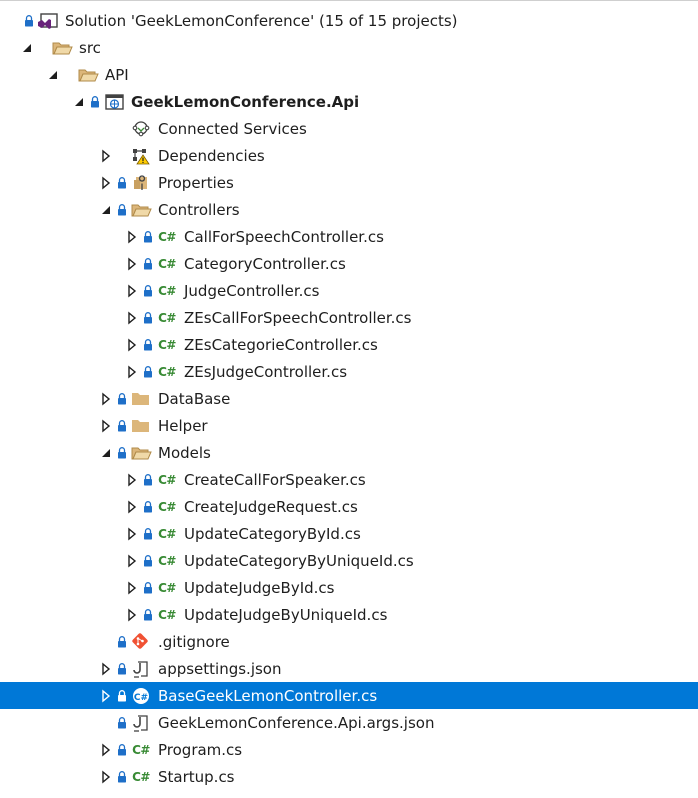  I want to click on tree-item-label: .gitignore, so click(194, 641).